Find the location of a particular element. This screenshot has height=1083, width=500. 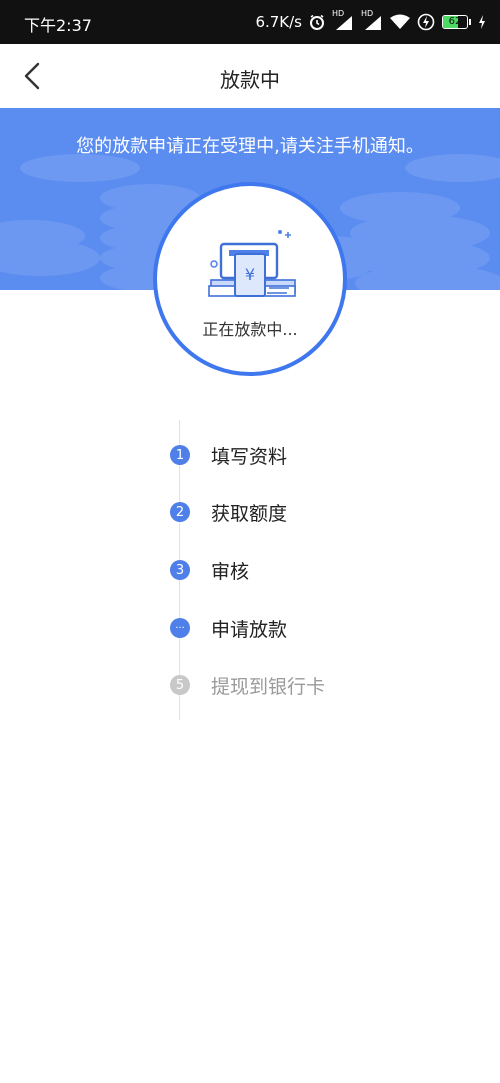

step-label: 审核 is located at coordinates (230, 571).